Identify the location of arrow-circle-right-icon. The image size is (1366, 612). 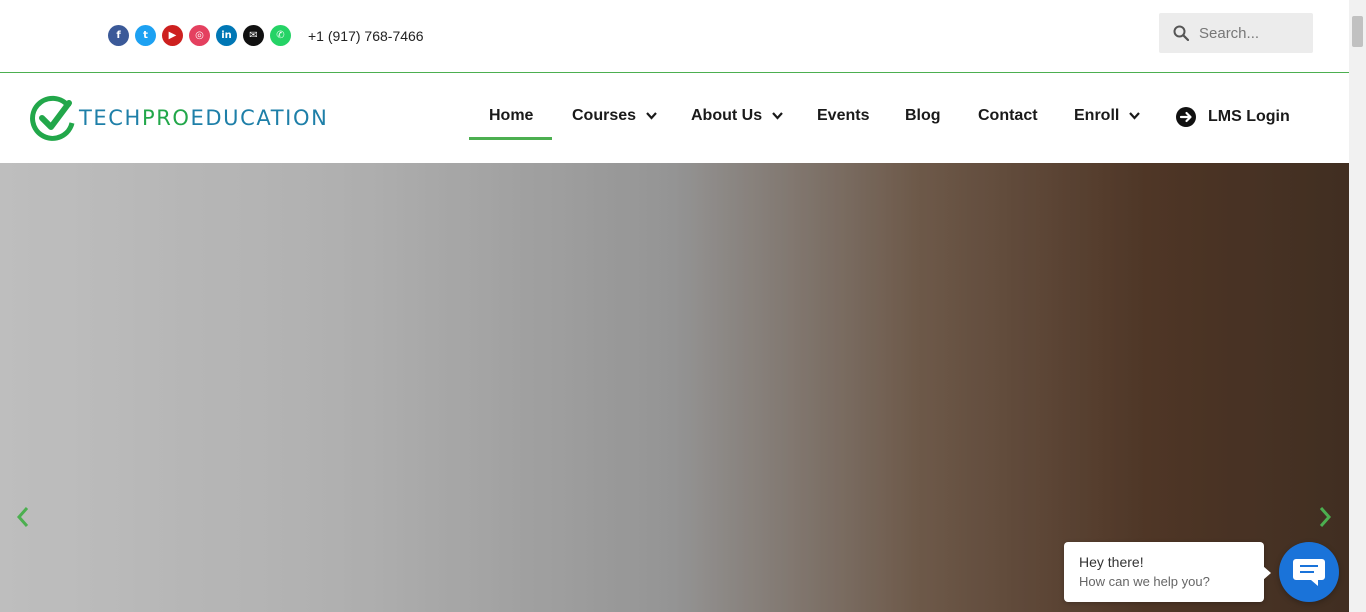
(1186, 117).